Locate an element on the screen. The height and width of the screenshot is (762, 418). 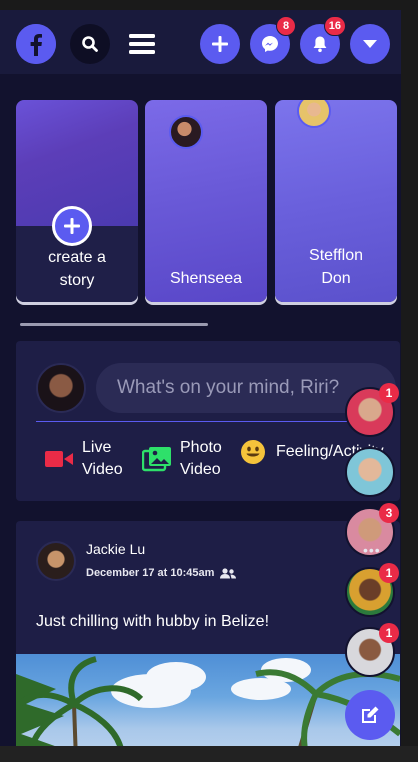
hamburger-menu-icon is located at coordinates (142, 44).